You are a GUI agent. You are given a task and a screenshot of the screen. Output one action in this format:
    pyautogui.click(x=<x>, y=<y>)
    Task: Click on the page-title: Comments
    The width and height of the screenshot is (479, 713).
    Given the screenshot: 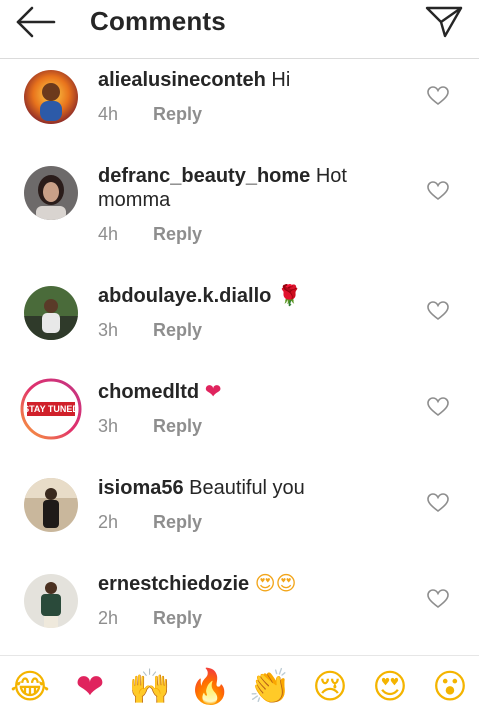 What is the action you would take?
    pyautogui.click(x=158, y=21)
    